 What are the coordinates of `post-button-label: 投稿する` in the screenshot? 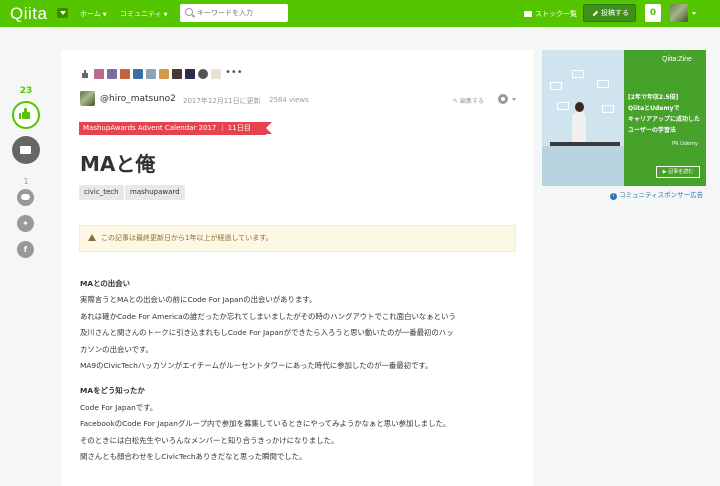 It's located at (615, 13).